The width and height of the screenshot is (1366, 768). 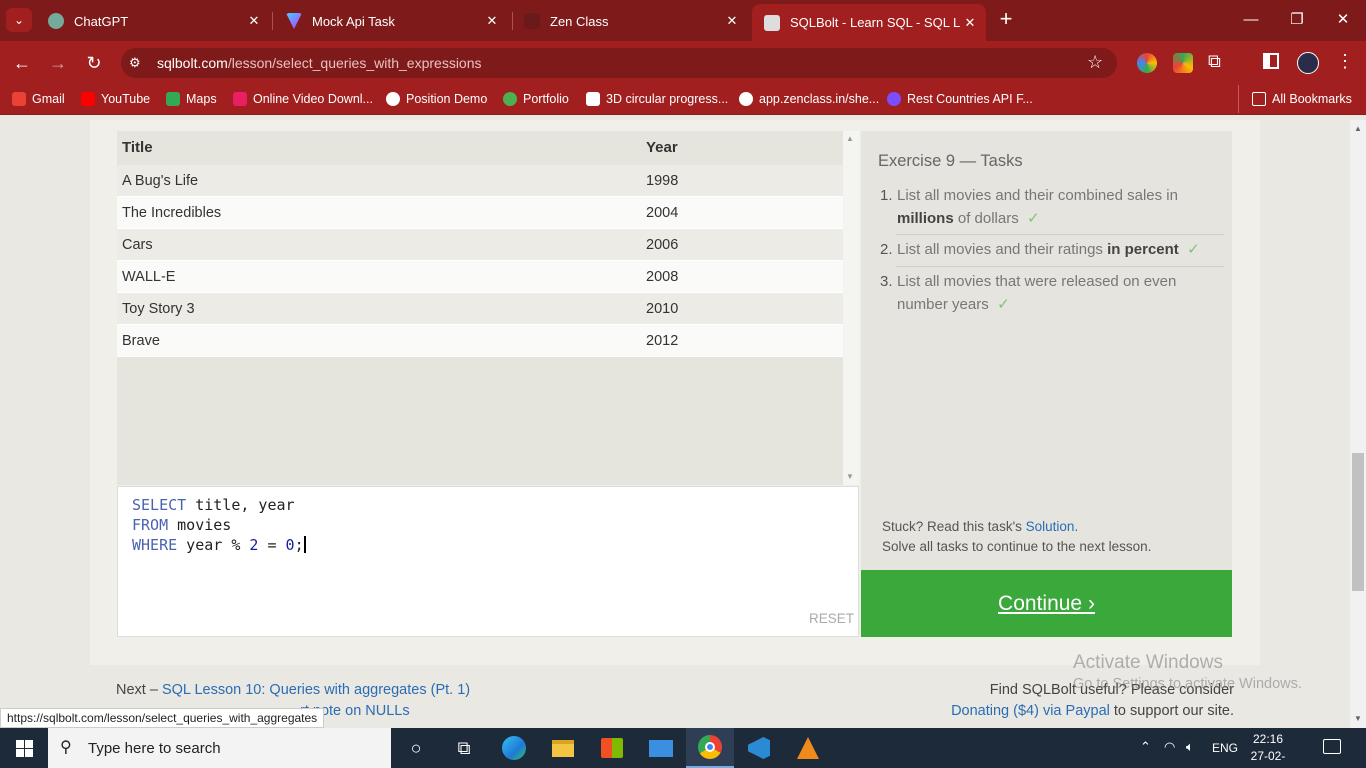 I want to click on extension-color-icon, so click(x=1147, y=63).